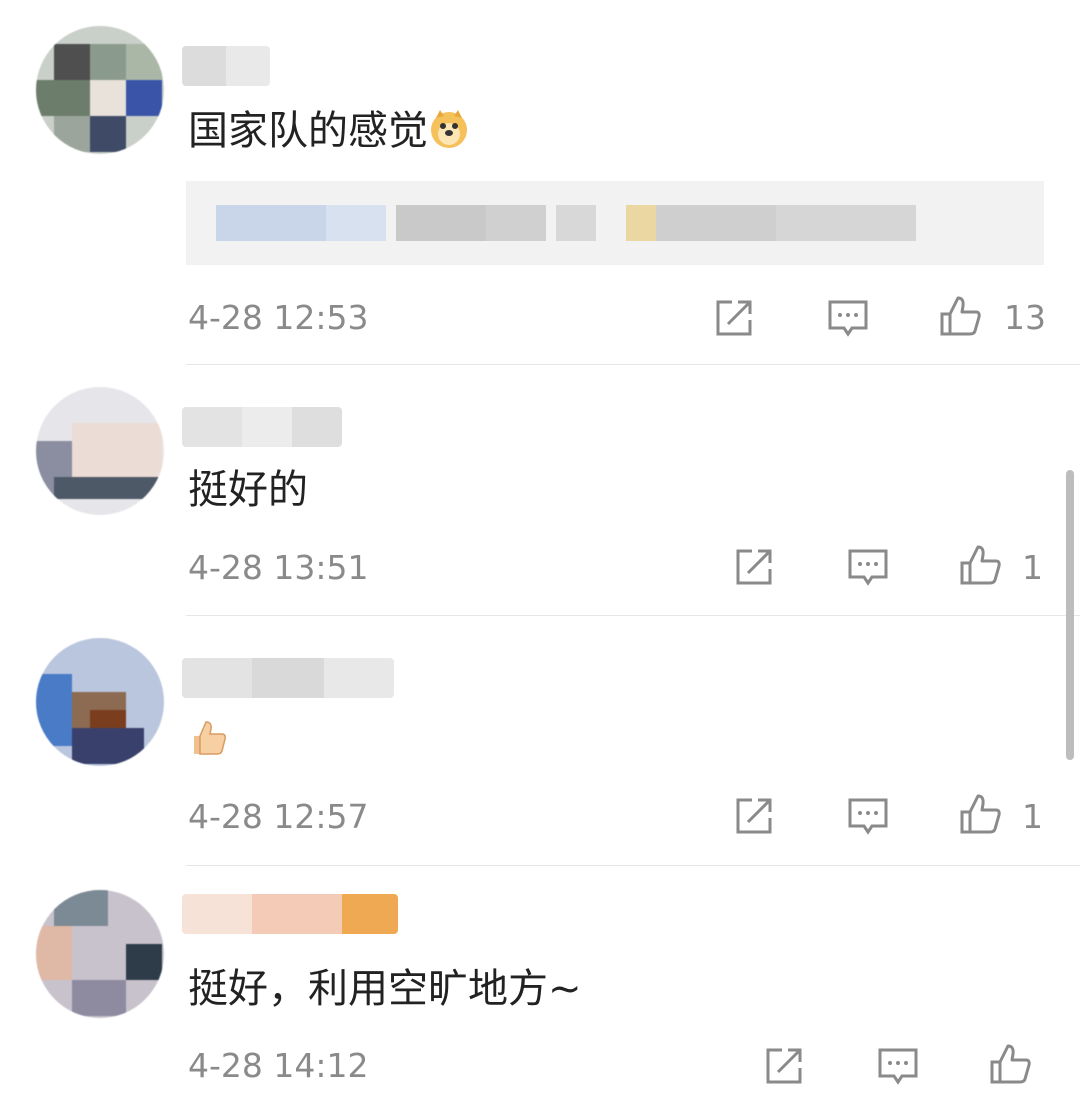 This screenshot has height=1093, width=1080. I want to click on scrollbar, so click(1070, 615).